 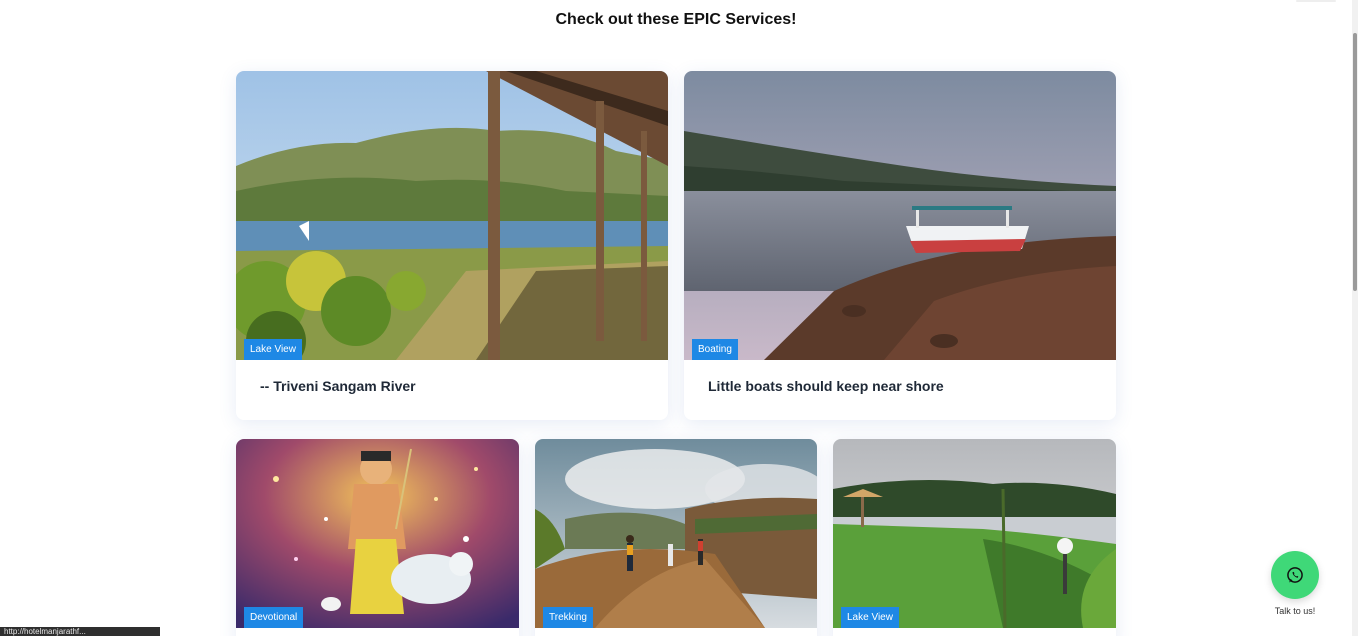 I want to click on card-photo-boat-shore: Boating, so click(x=900, y=215).